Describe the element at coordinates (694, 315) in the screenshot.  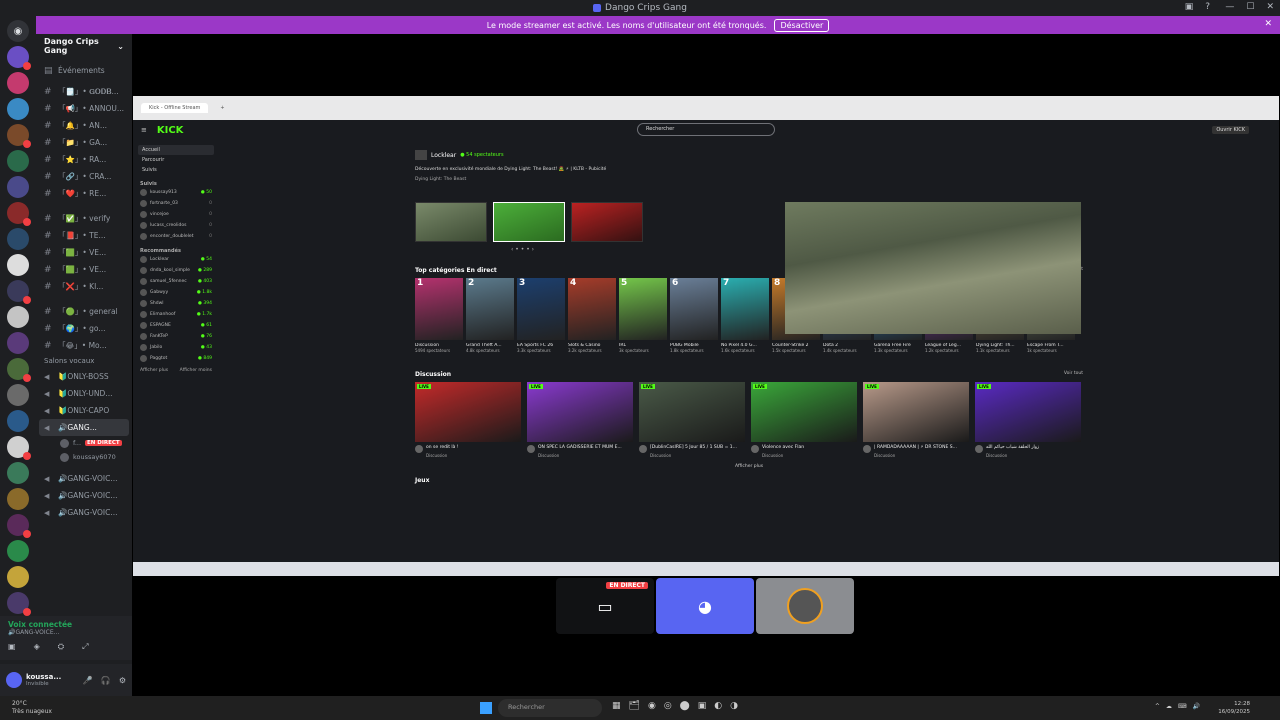
I see `category-card: 6 PUBG Mobile 1.8k spectateurs` at that location.